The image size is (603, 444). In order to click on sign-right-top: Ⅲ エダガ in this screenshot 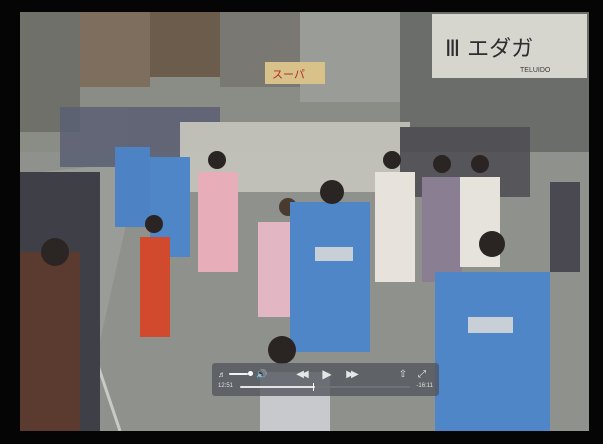, I will do `click(489, 49)`.